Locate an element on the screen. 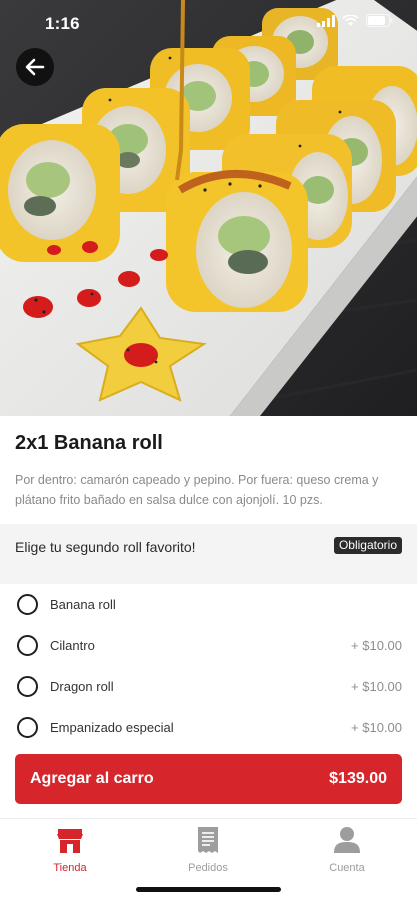  store-icon is located at coordinates (70, 843).